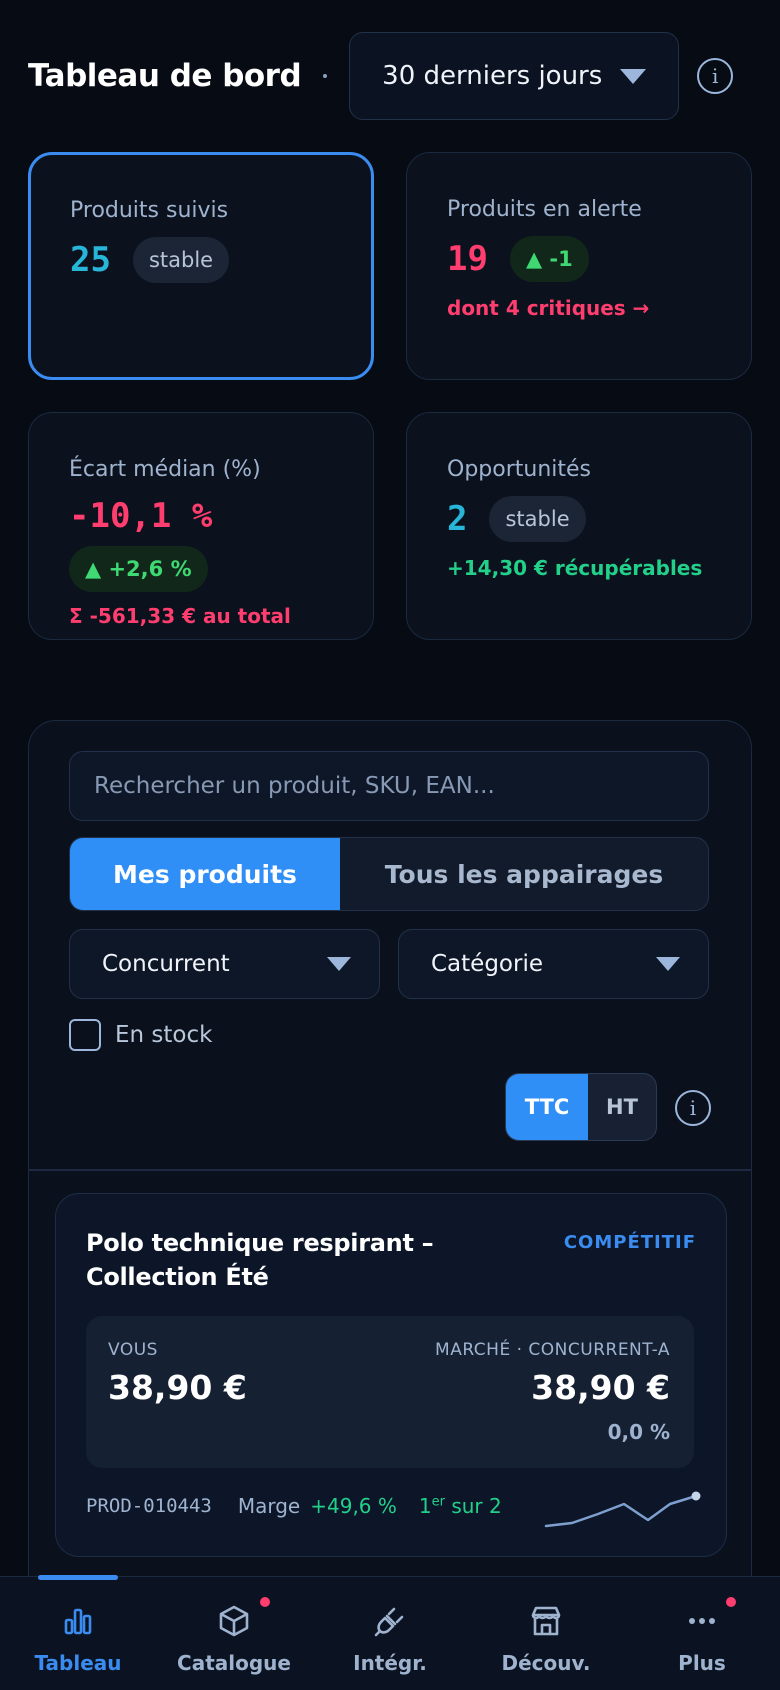 Image resolution: width=780 pixels, height=1690 pixels. What do you see at coordinates (552, 1350) in the screenshot?
I see `market-price-label: MARCHÉ · CONCURRENT-A` at bounding box center [552, 1350].